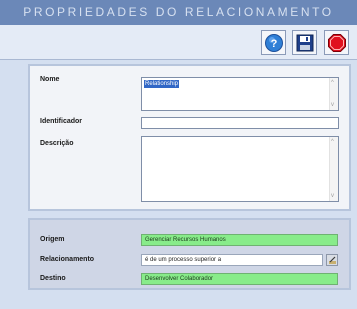 The height and width of the screenshot is (309, 357). I want to click on identificador-label: Identificador, so click(61, 121).